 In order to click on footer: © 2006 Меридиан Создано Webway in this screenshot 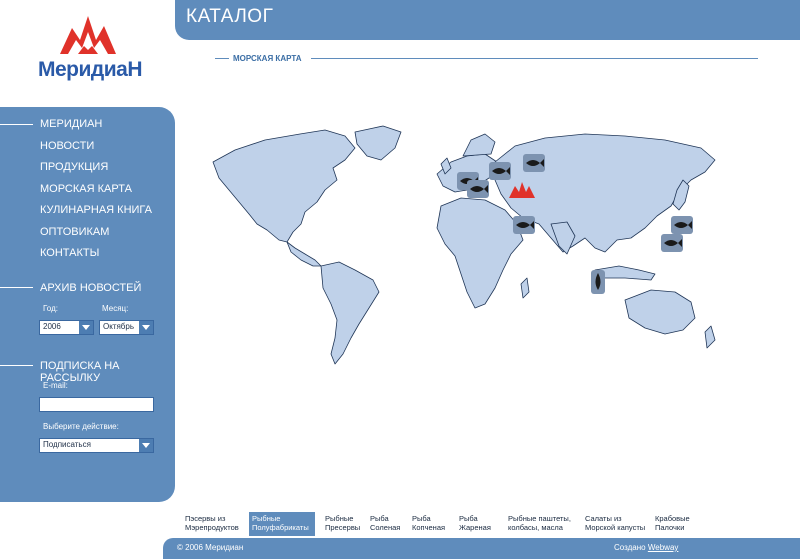, I will do `click(481, 548)`.